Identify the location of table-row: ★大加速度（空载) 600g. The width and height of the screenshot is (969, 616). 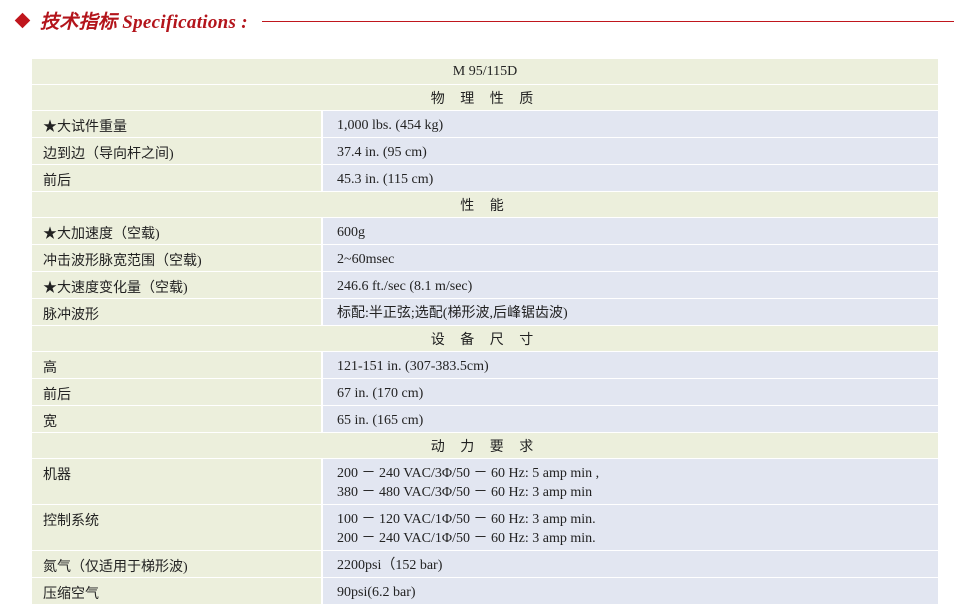
(485, 231).